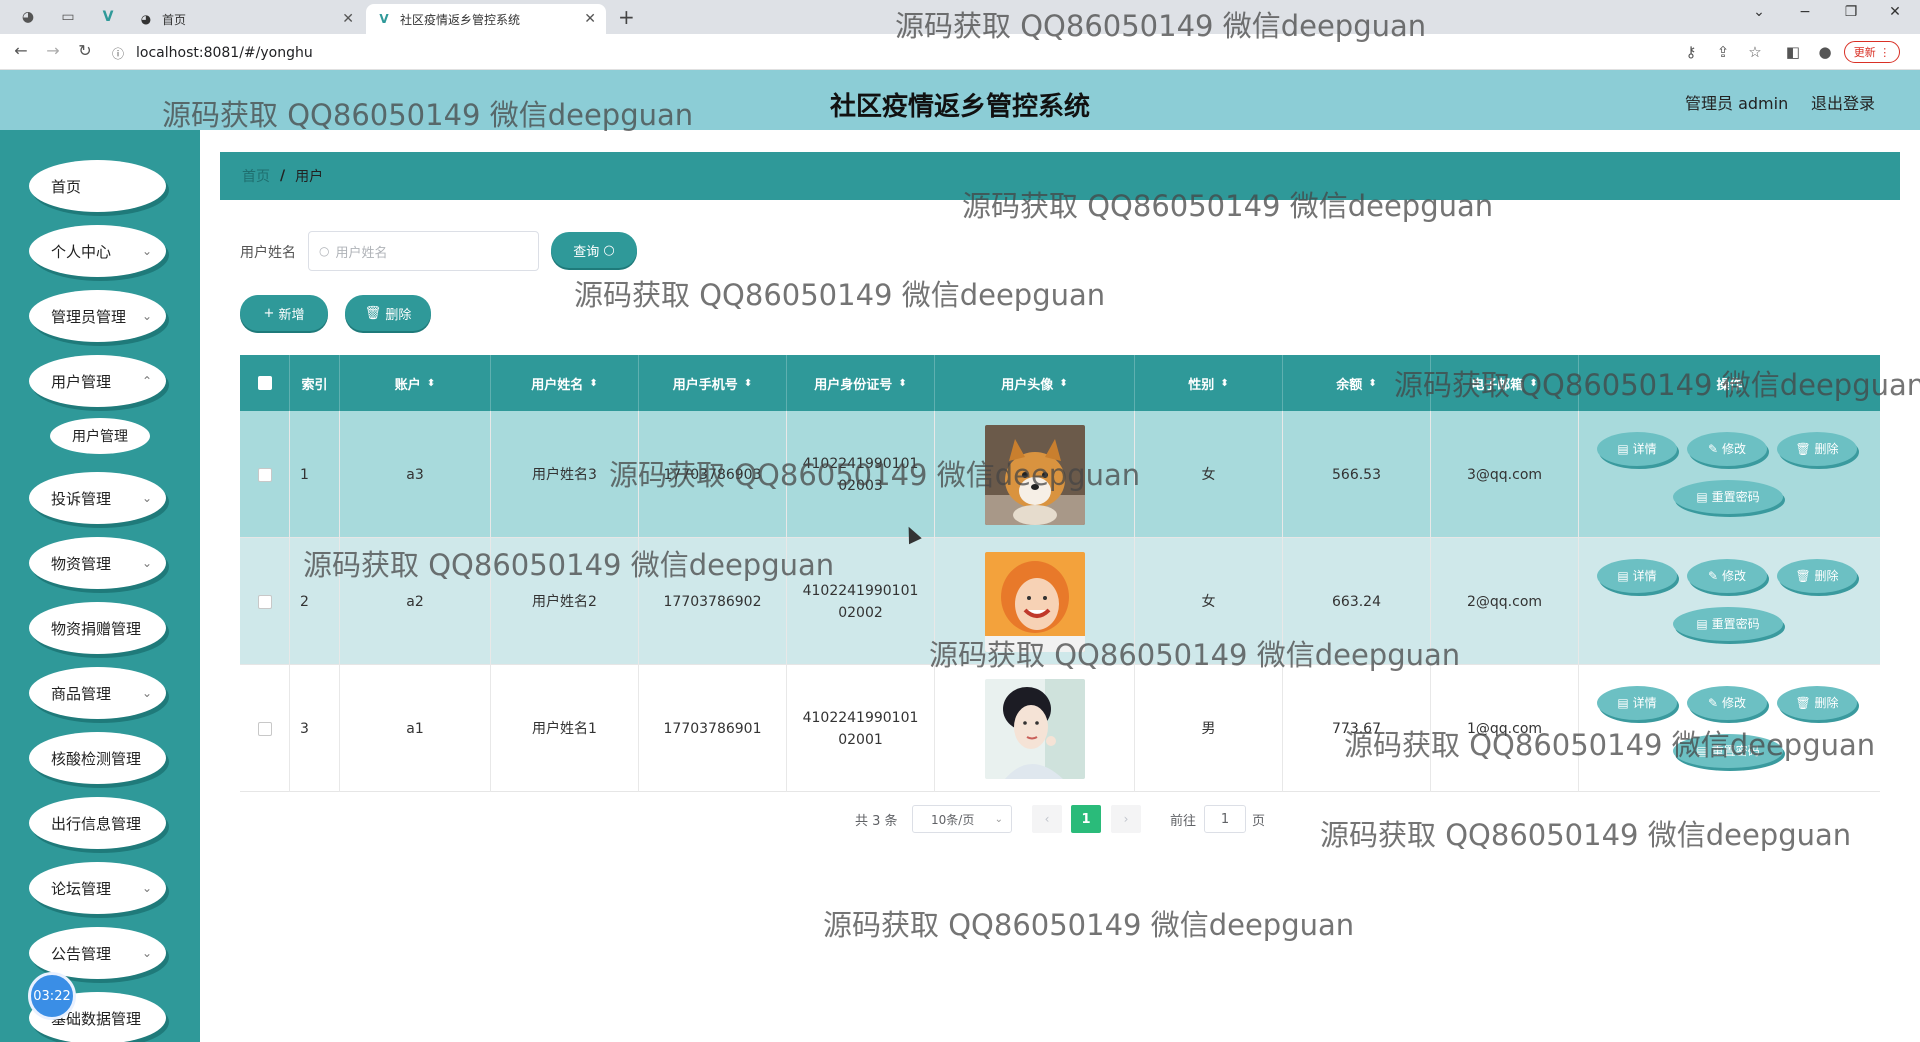 This screenshot has height=1042, width=1920. What do you see at coordinates (861, 383) in the screenshot?
I see `column-header: 用户身份证号 ⬍` at bounding box center [861, 383].